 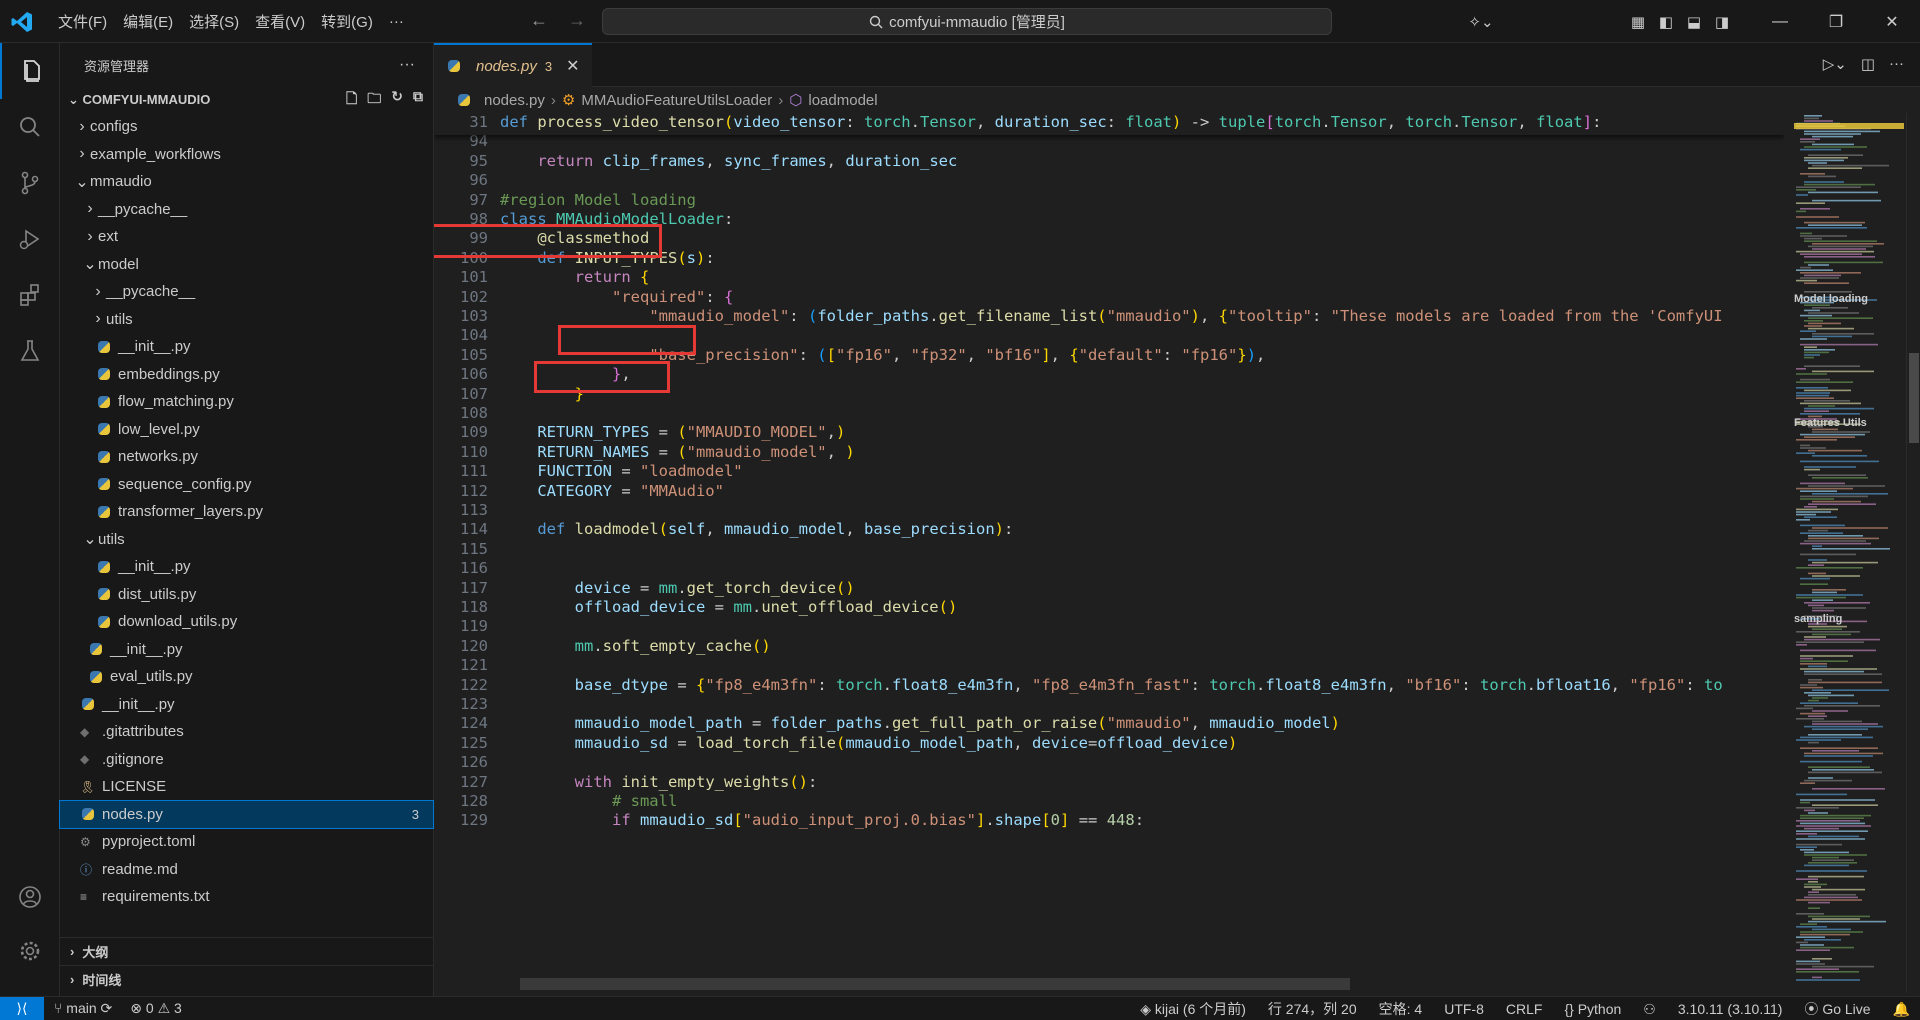 What do you see at coordinates (246, 512) in the screenshot?
I see `file-item: transformer_layers.py` at bounding box center [246, 512].